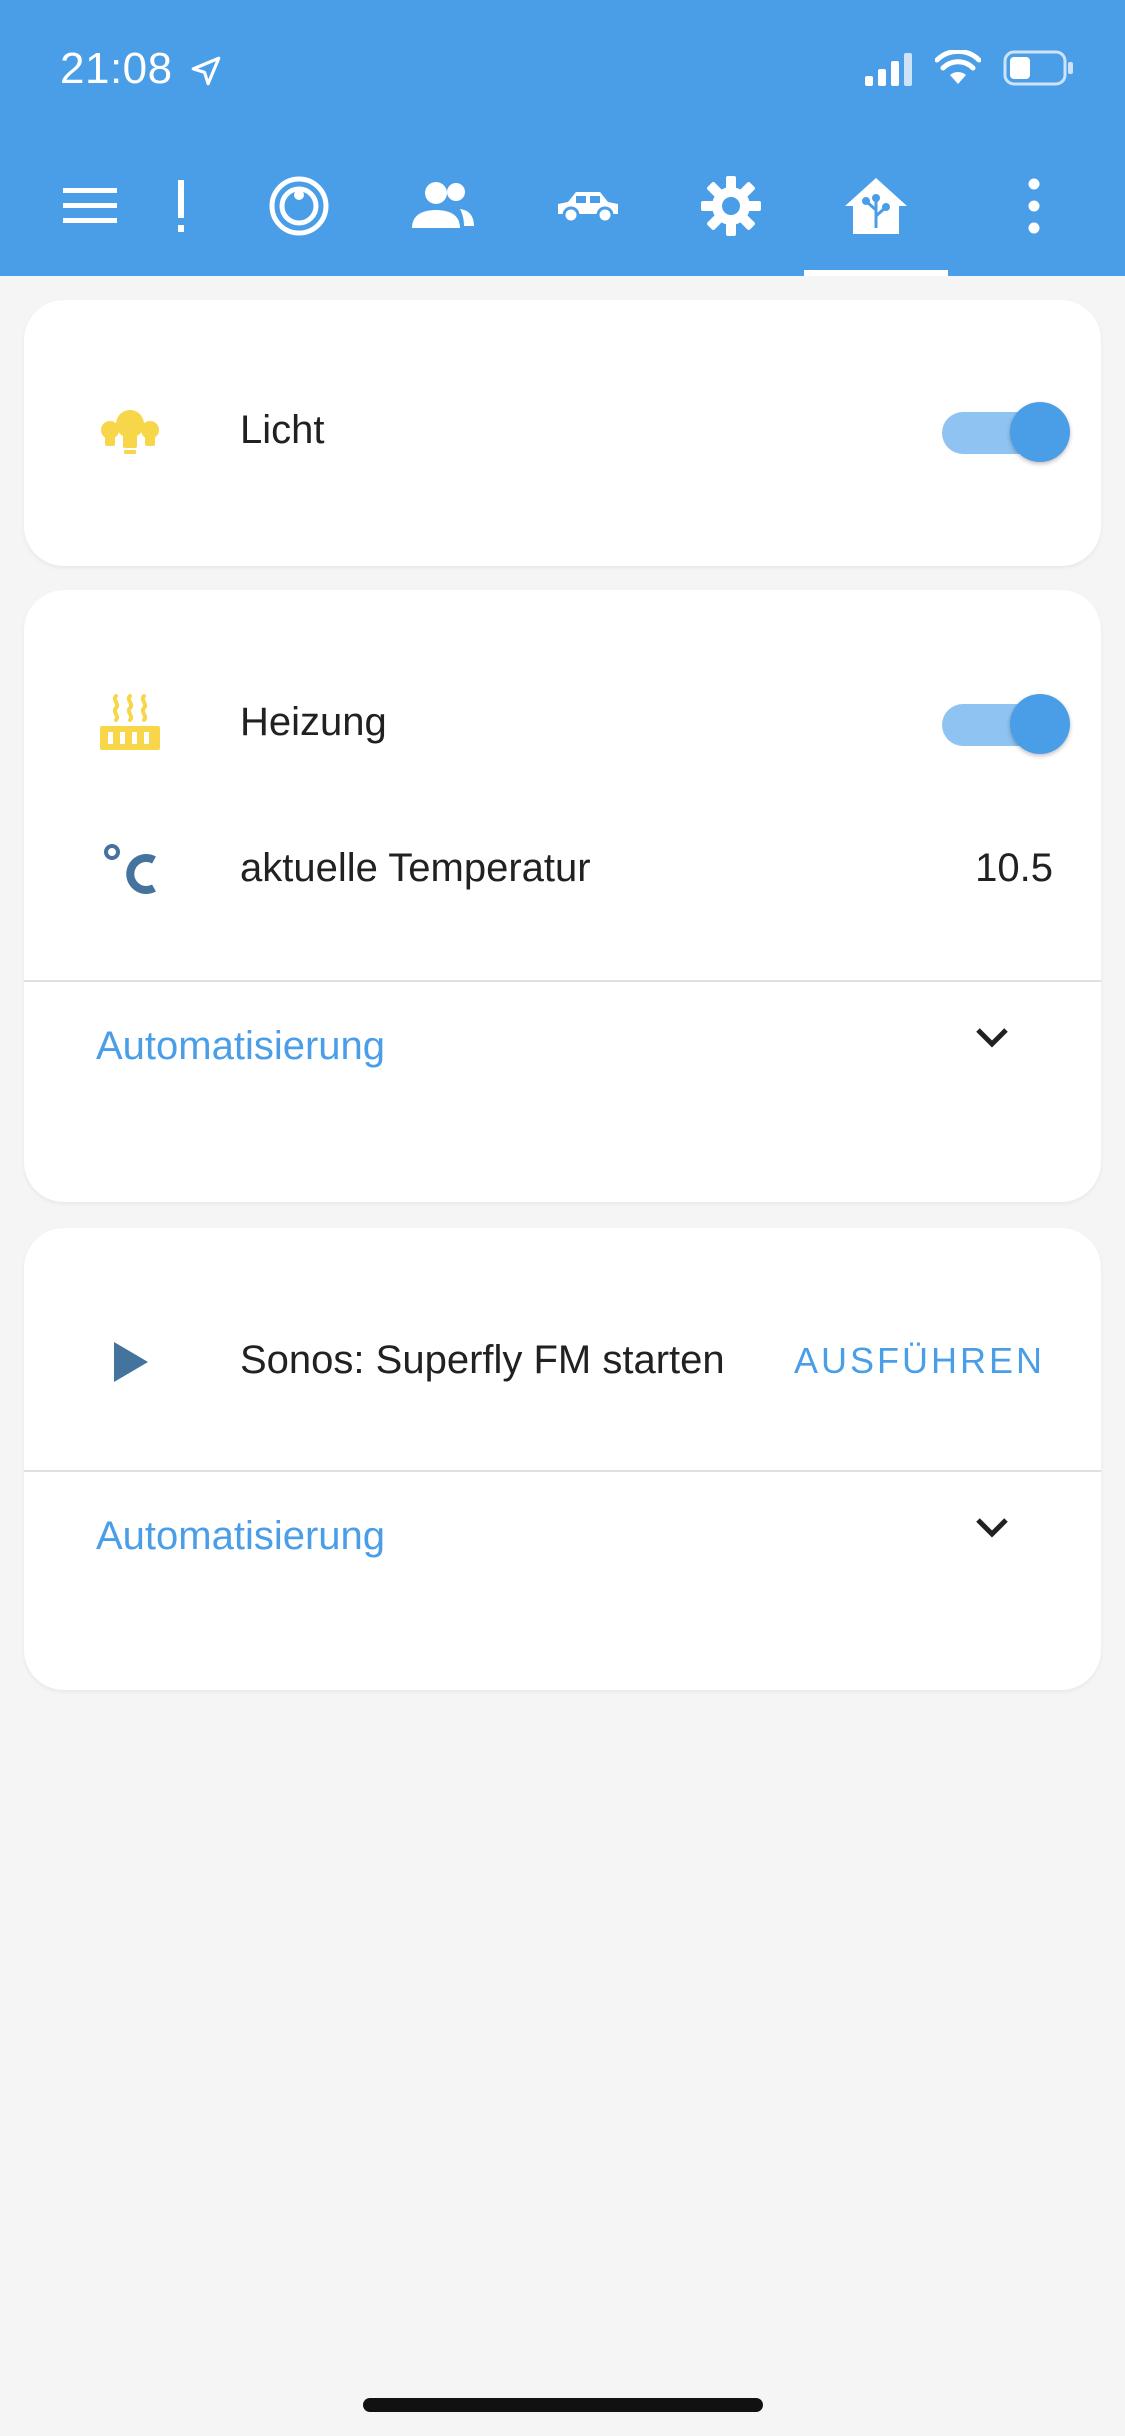  I want to click on tab-home, so click(876, 206).